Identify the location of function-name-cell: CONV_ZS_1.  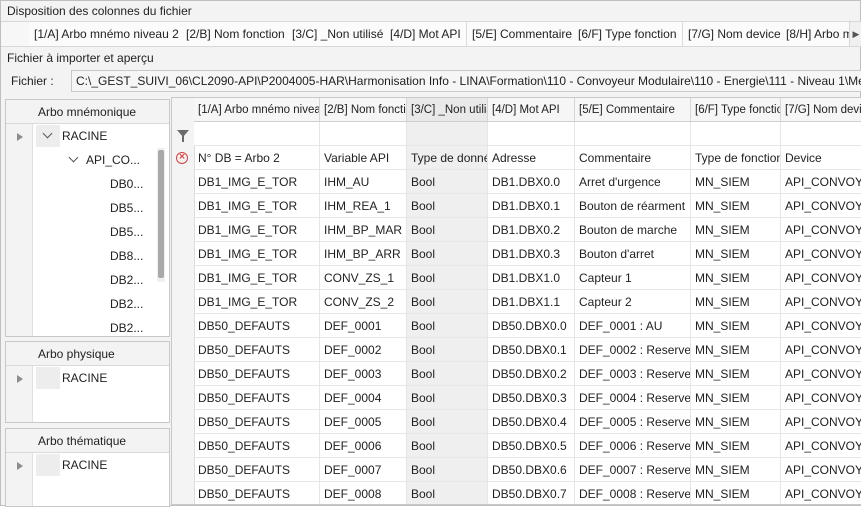
(363, 278).